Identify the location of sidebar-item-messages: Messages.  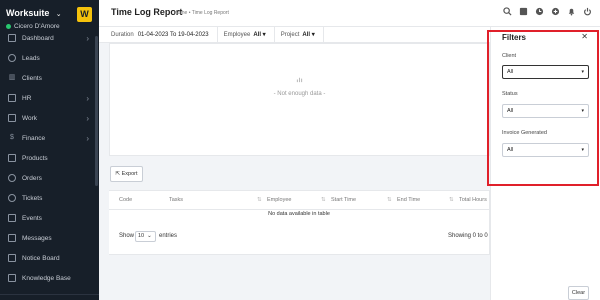
(49, 238).